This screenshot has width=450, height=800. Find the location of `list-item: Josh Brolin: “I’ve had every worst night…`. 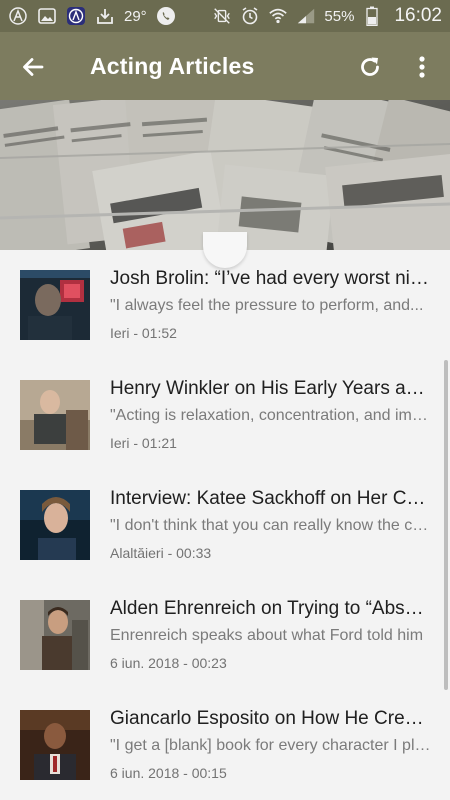

list-item: Josh Brolin: “I’ve had every worst night… is located at coordinates (222, 305).